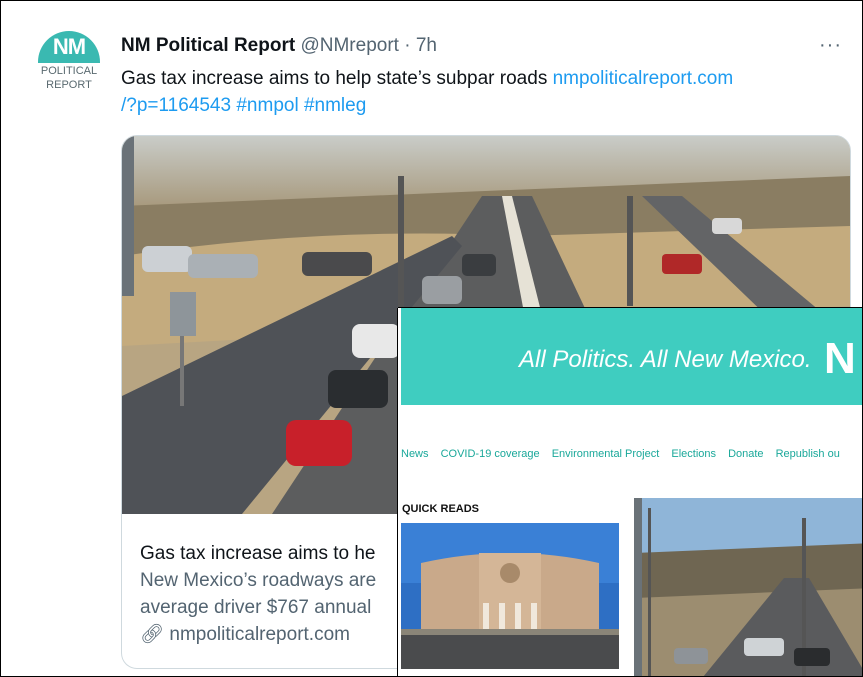 The width and height of the screenshot is (863, 677). I want to click on site-tagline: All Politics. All New Mexico., so click(665, 359).